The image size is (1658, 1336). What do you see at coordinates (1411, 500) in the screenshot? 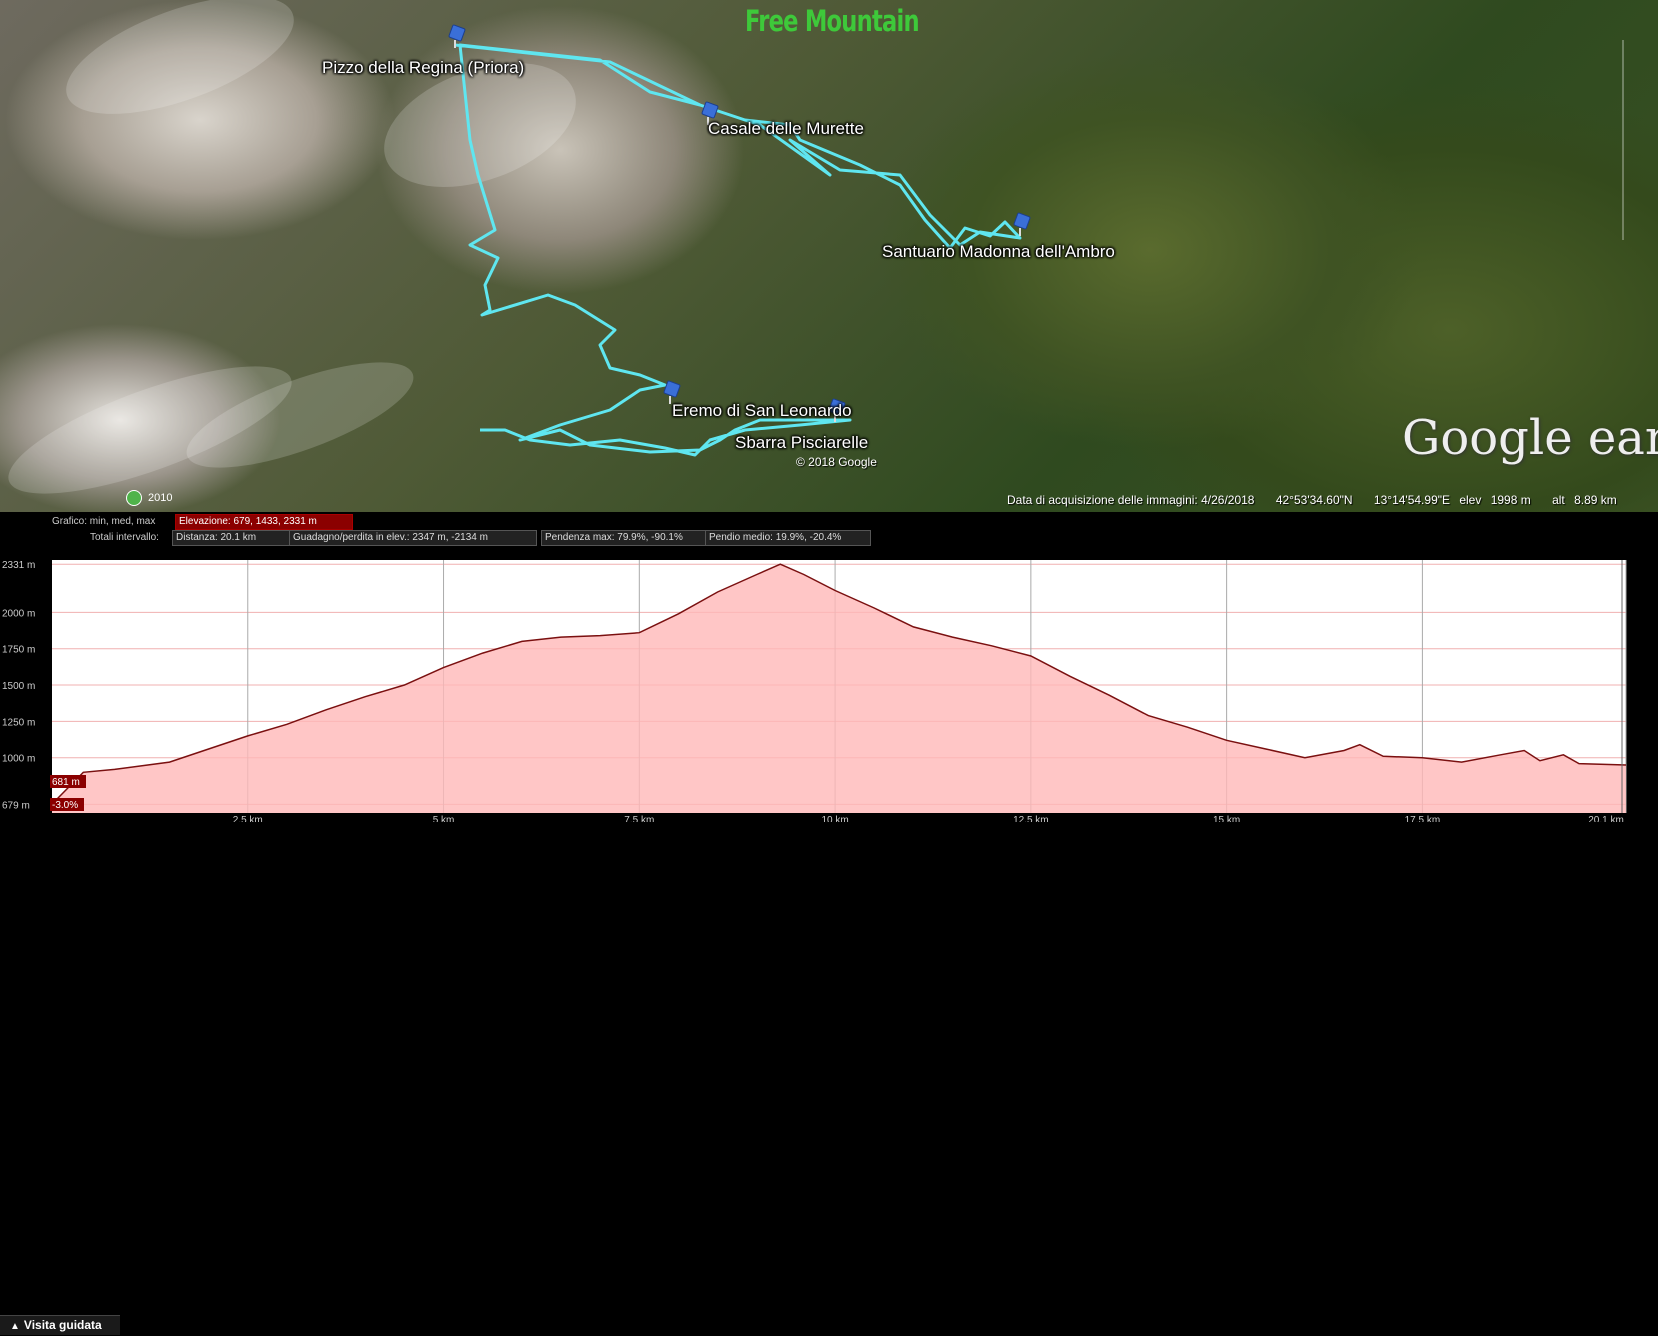
I see `longitude: 13°14'54.99"E` at bounding box center [1411, 500].